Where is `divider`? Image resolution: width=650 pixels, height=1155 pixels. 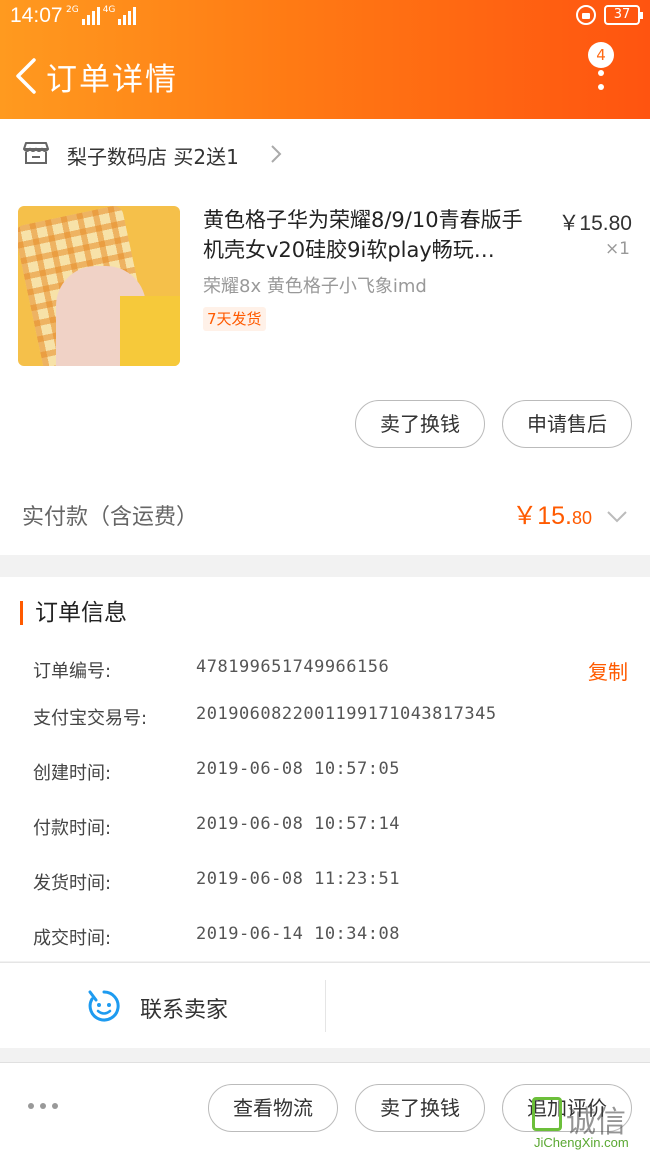 divider is located at coordinates (325, 1006).